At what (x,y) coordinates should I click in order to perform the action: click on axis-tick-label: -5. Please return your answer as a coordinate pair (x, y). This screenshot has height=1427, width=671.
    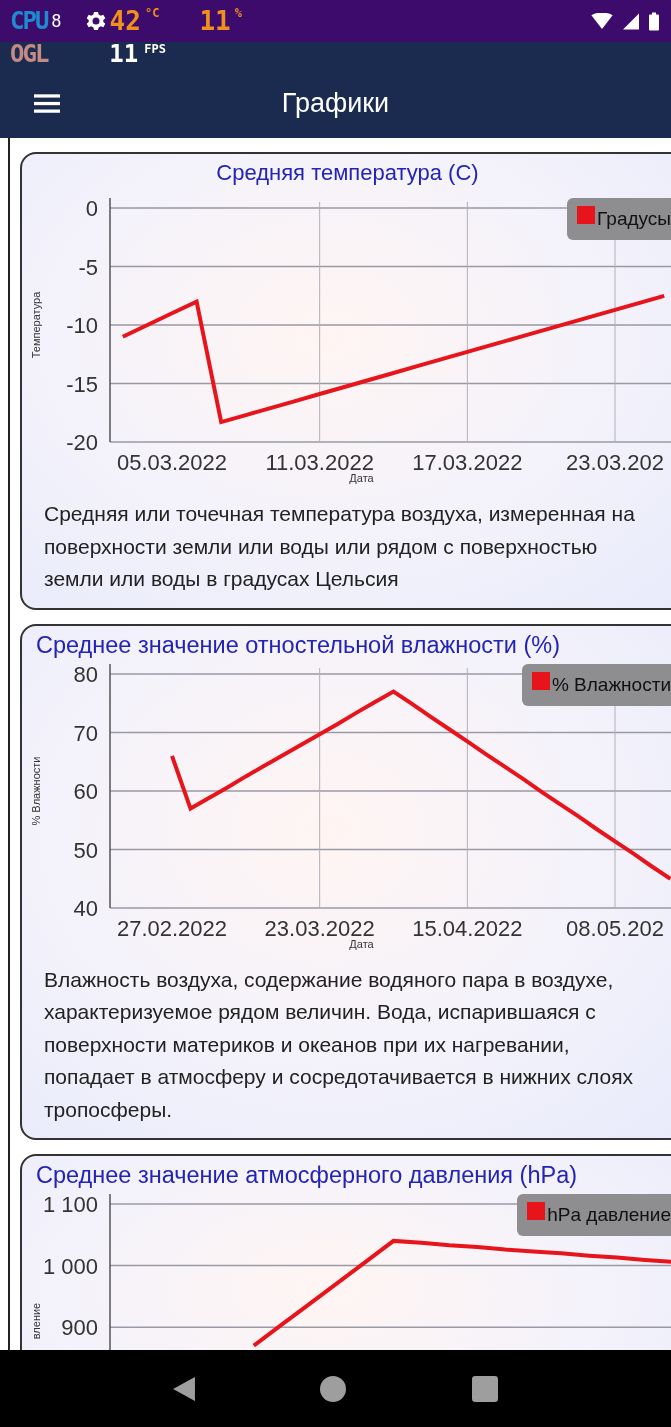
    Looking at the image, I should click on (88, 267).